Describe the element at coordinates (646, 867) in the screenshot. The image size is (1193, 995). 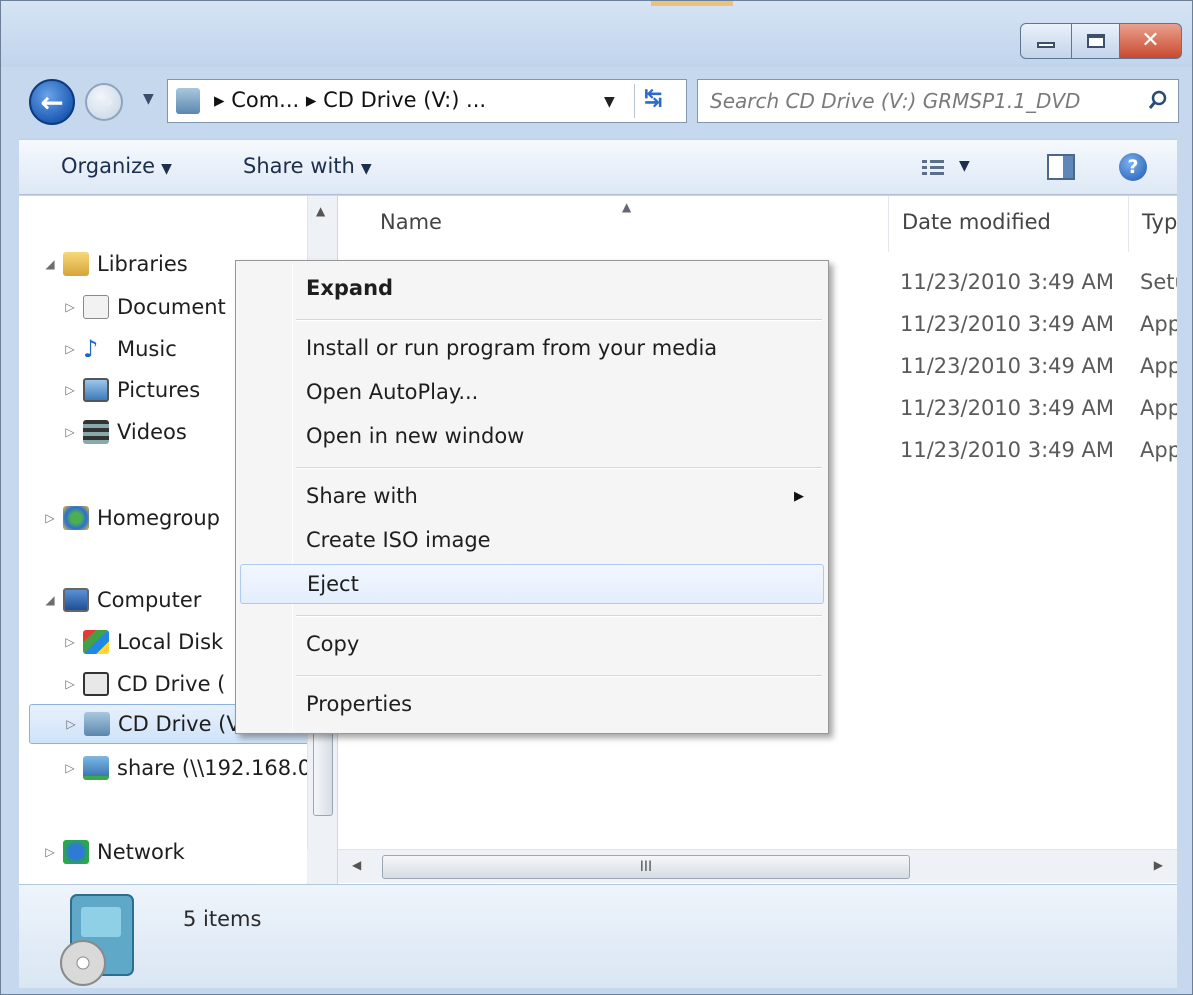
I see `scroll-thumb: III` at that location.